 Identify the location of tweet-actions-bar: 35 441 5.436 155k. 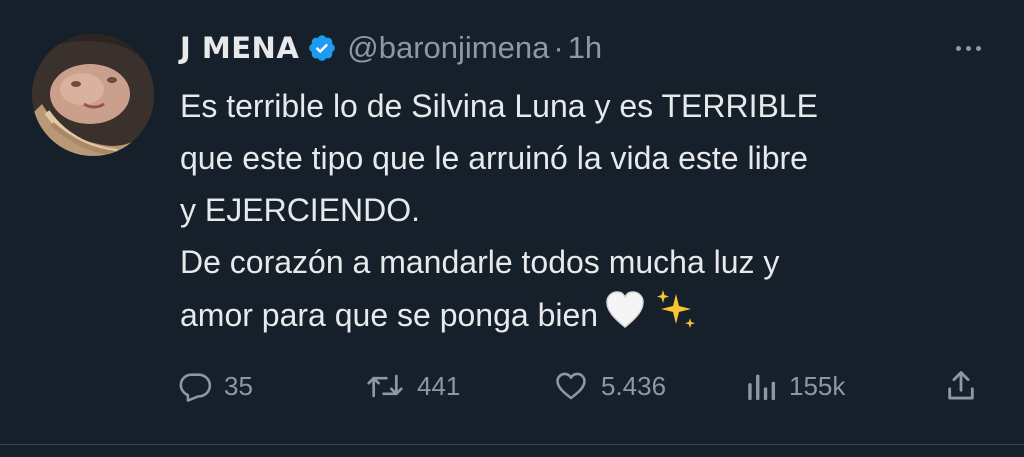
(512, 386).